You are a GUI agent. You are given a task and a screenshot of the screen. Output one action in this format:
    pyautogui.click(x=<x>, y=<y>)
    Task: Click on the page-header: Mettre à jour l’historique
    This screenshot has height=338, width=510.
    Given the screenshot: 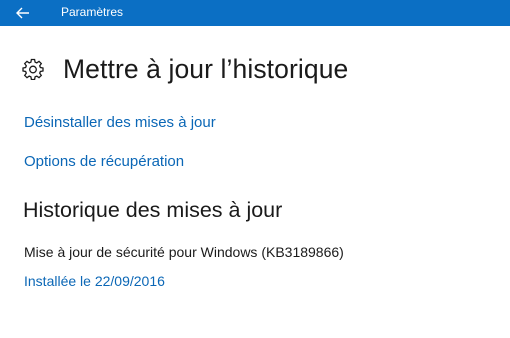 What is the action you would take?
    pyautogui.click(x=185, y=69)
    